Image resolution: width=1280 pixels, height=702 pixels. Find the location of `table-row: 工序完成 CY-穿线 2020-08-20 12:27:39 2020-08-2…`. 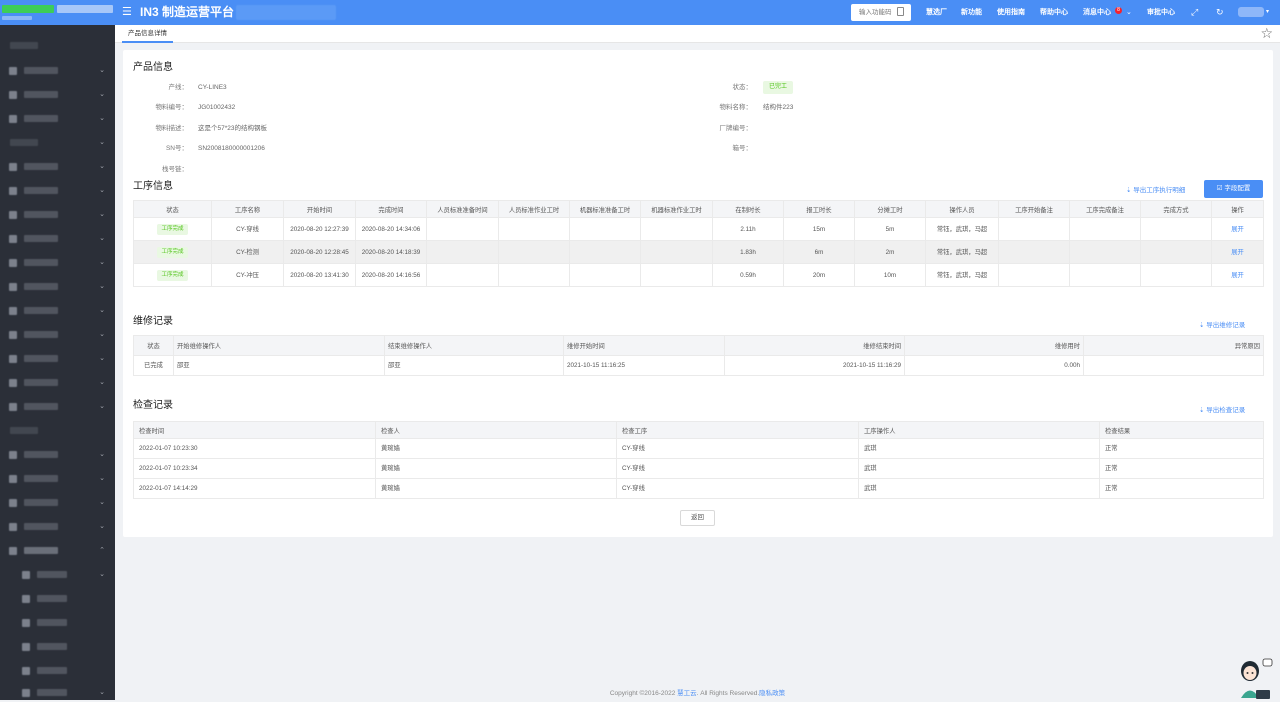

table-row: 工序完成 CY-穿线 2020-08-20 12:27:39 2020-08-2… is located at coordinates (698, 229).